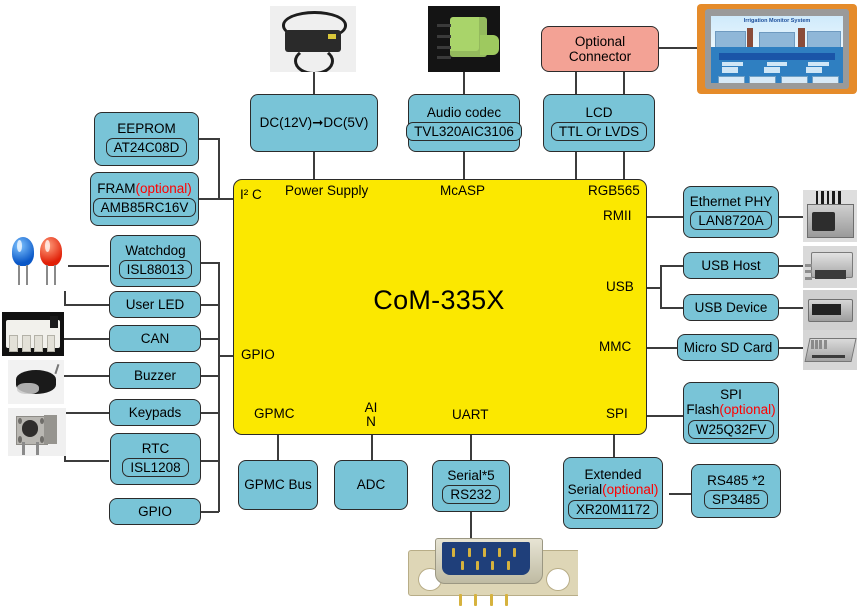 The width and height of the screenshot is (862, 616). I want to click on block-rtc: RTC ISL1208, so click(155, 459).